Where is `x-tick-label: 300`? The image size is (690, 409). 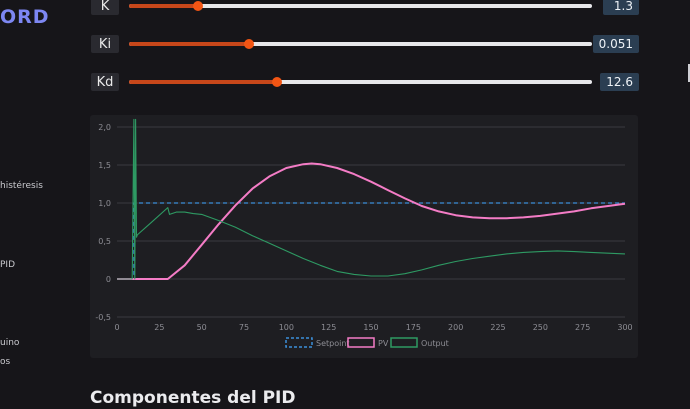
x-tick-label: 300 is located at coordinates (624, 327).